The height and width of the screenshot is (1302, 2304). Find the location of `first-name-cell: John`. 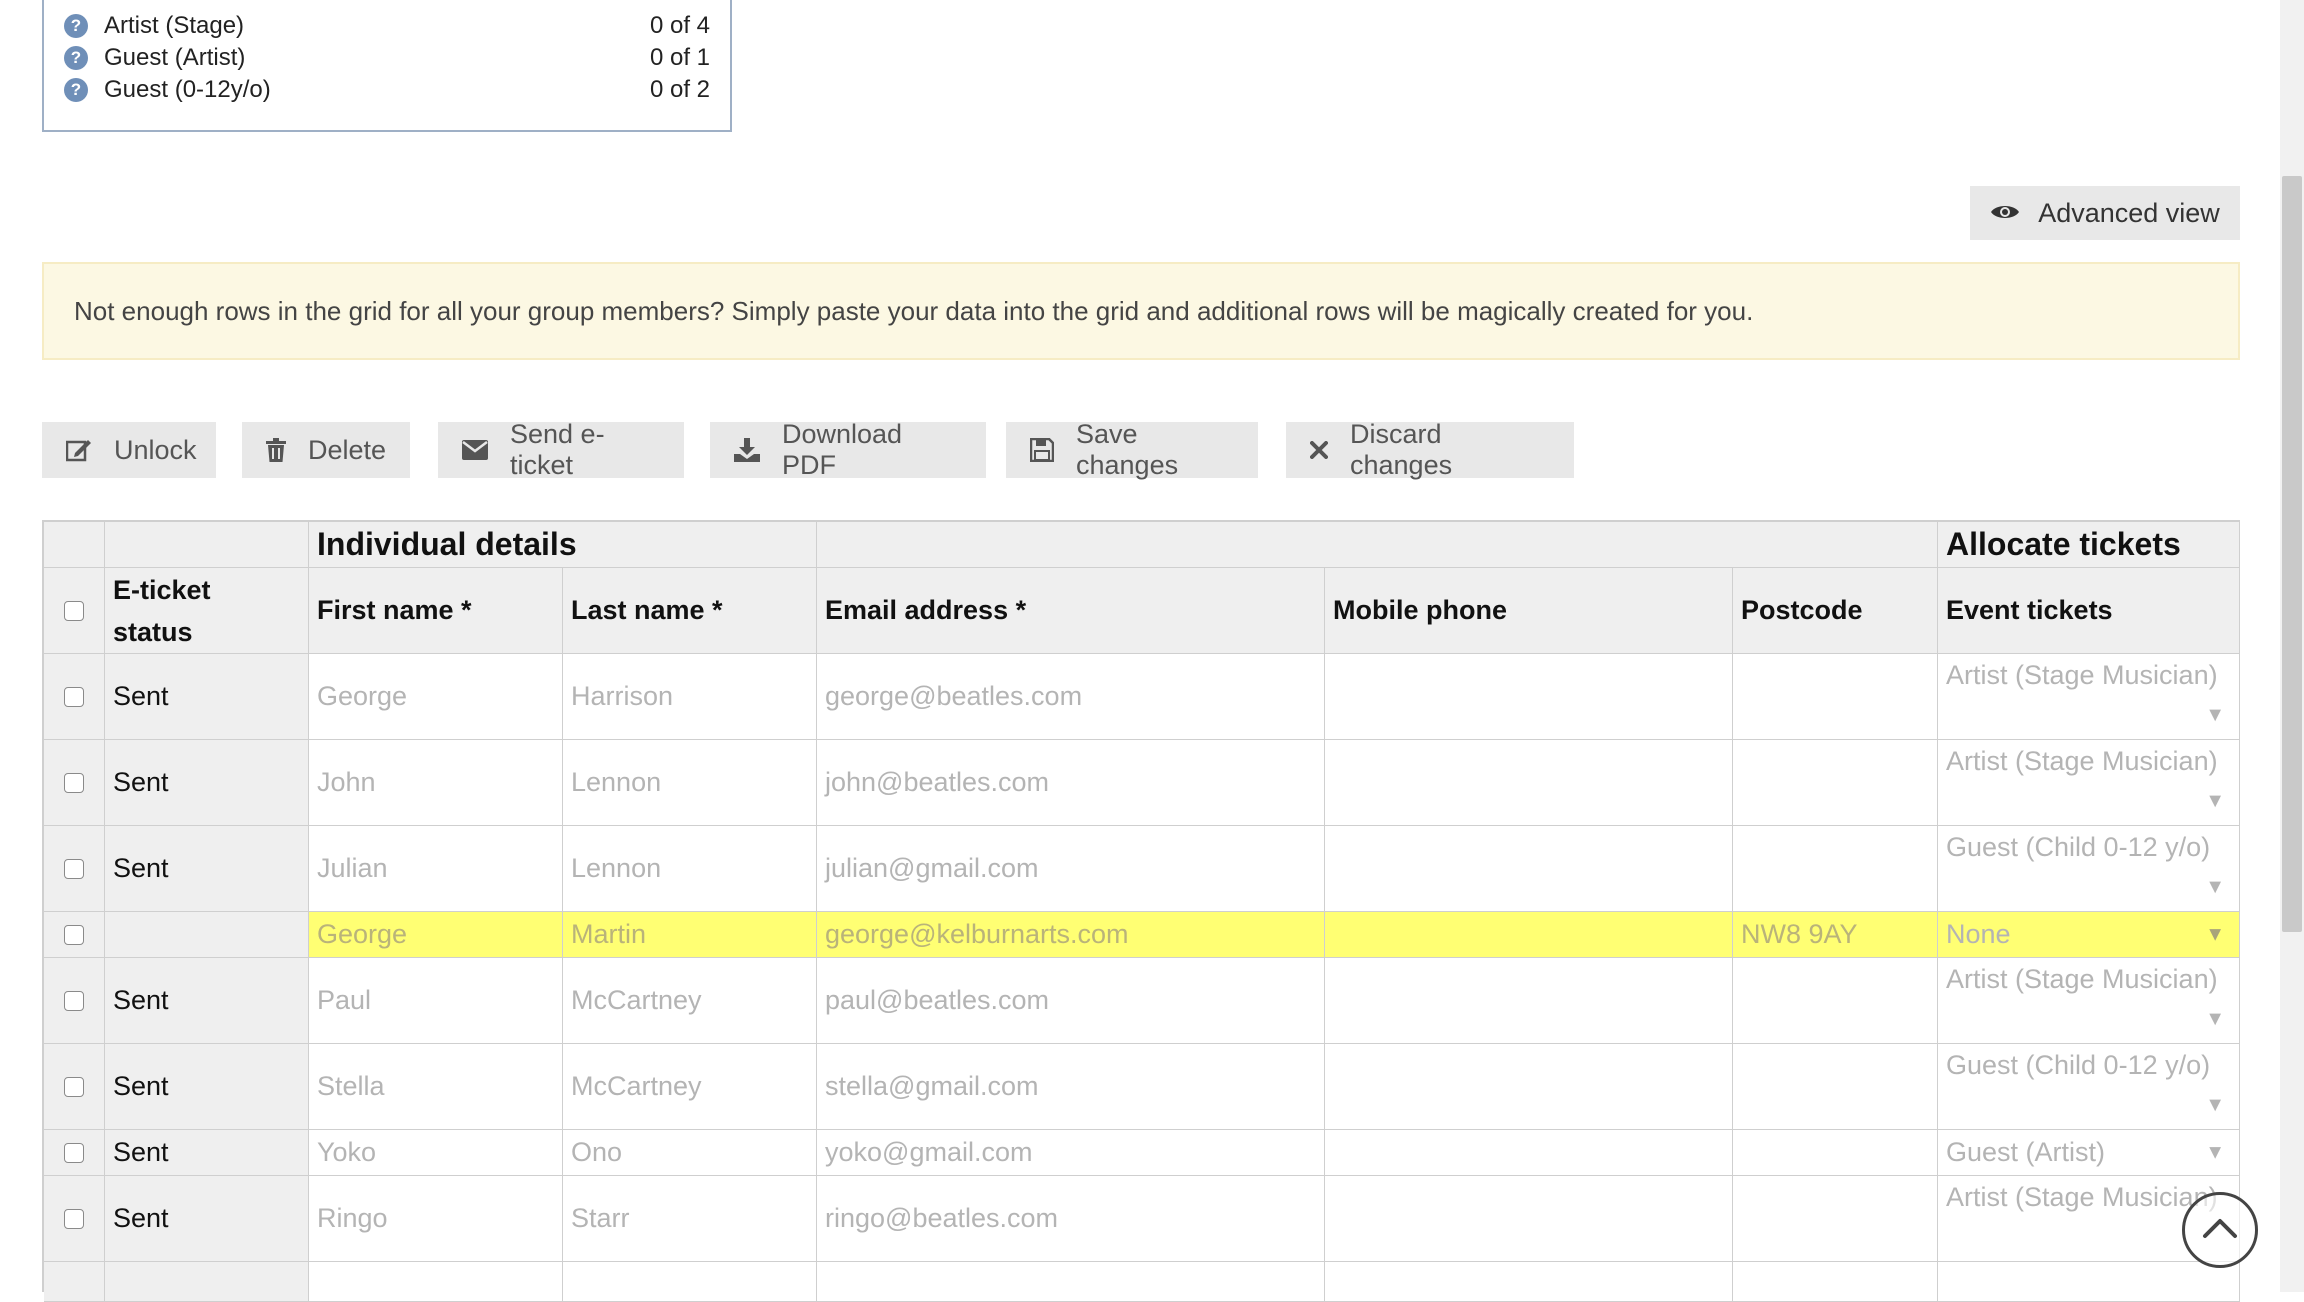

first-name-cell: John is located at coordinates (436, 783).